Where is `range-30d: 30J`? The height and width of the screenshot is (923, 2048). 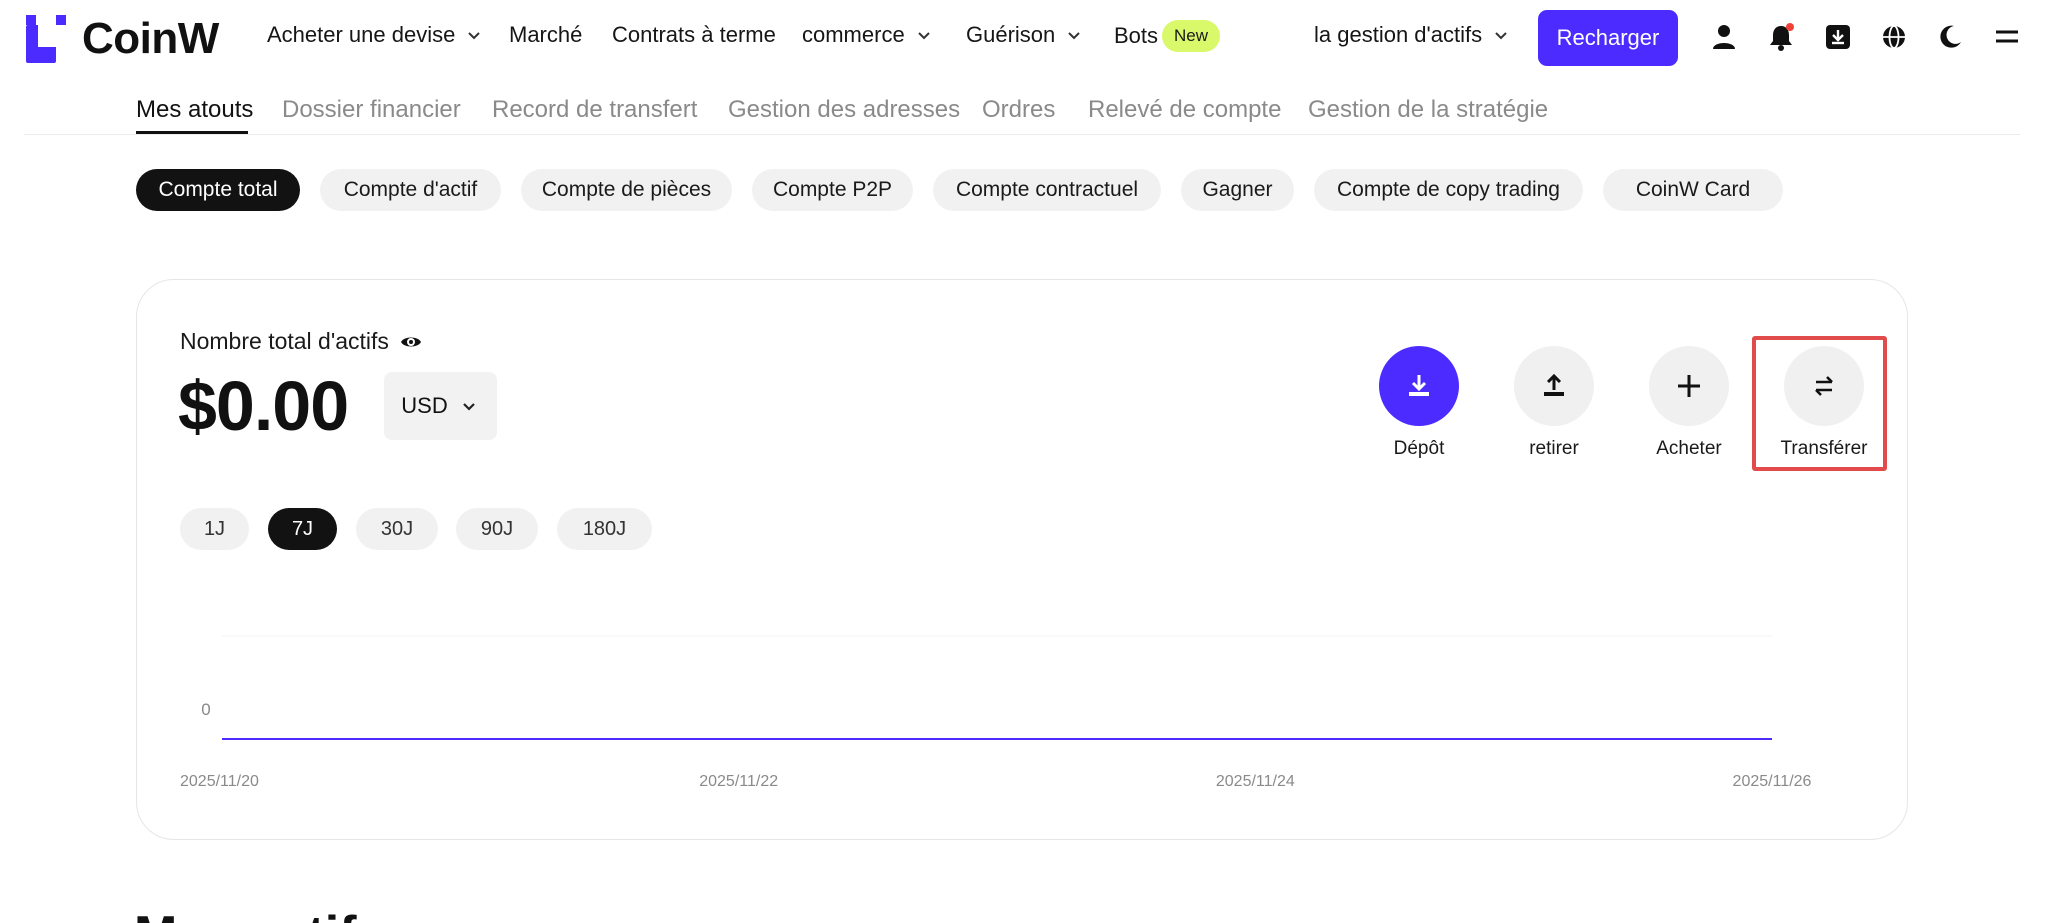 range-30d: 30J is located at coordinates (397, 529).